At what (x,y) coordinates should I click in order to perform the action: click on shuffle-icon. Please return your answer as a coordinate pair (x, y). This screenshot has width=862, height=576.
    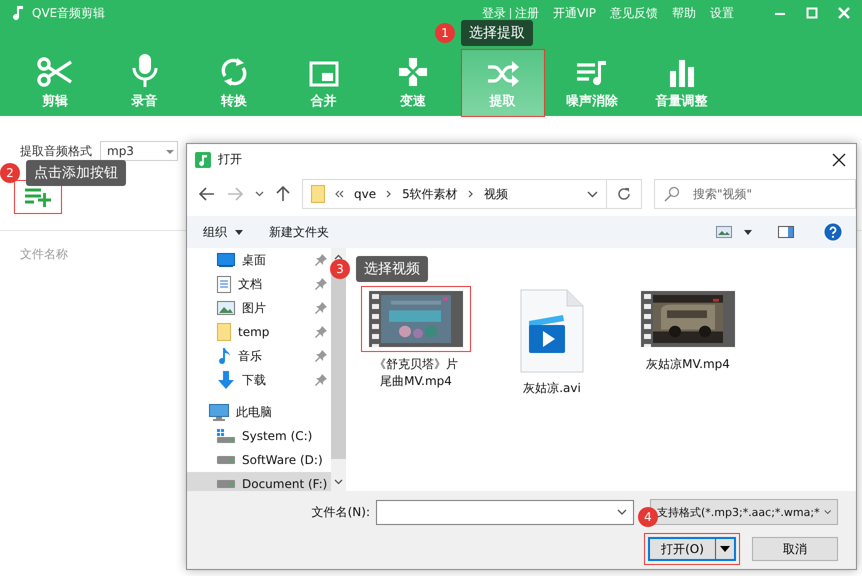
    Looking at the image, I should click on (502, 74).